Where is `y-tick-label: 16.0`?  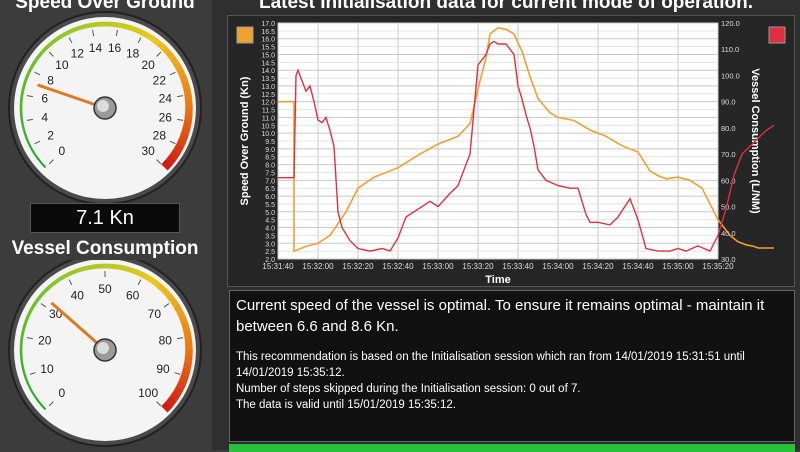
y-tick-label: 16.0 is located at coordinates (268, 40).